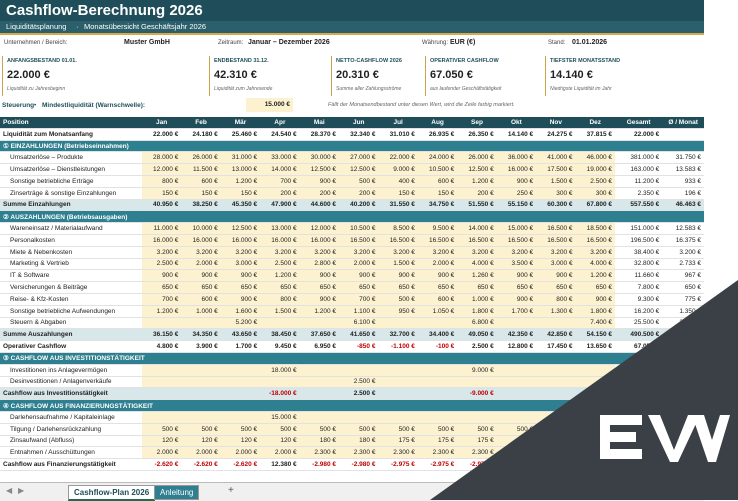 The image size is (738, 501). What do you see at coordinates (280, 181) in the screenshot?
I see `cell: 700 €` at bounding box center [280, 181].